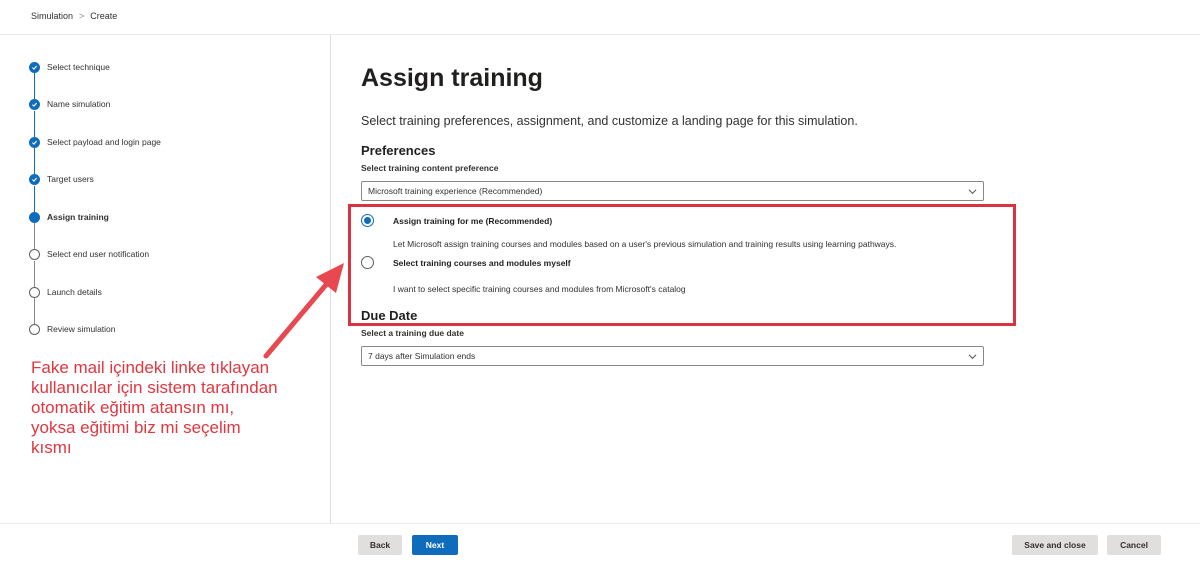 Image resolution: width=1200 pixels, height=564 pixels. I want to click on wizard-step-target-users: Target users, so click(61, 179).